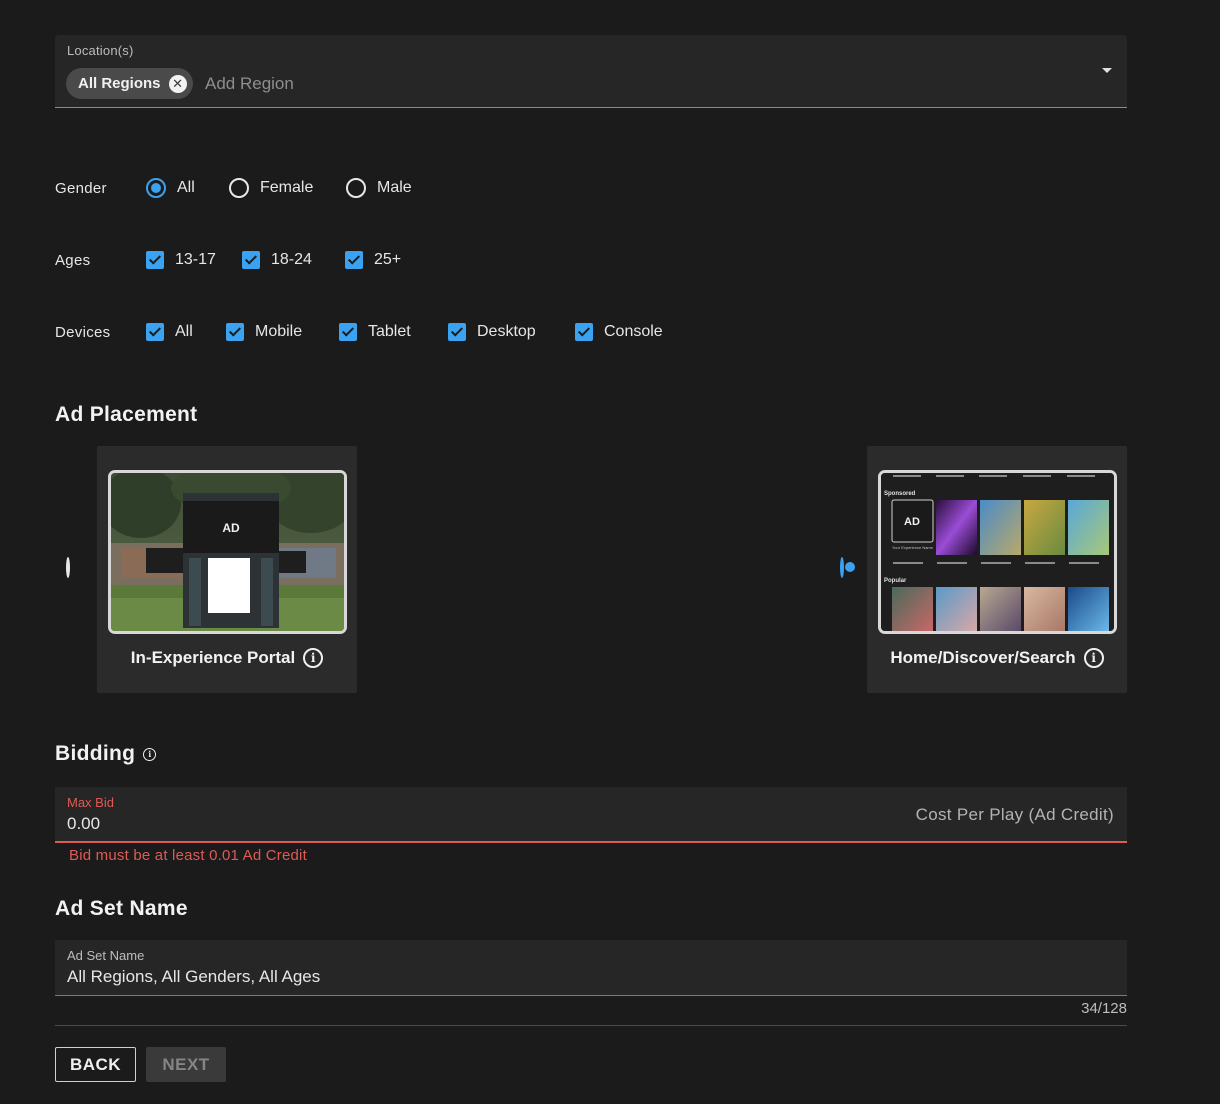 The width and height of the screenshot is (1220, 1104). Describe the element at coordinates (279, 331) in the screenshot. I see `option-label: Mobile` at that location.